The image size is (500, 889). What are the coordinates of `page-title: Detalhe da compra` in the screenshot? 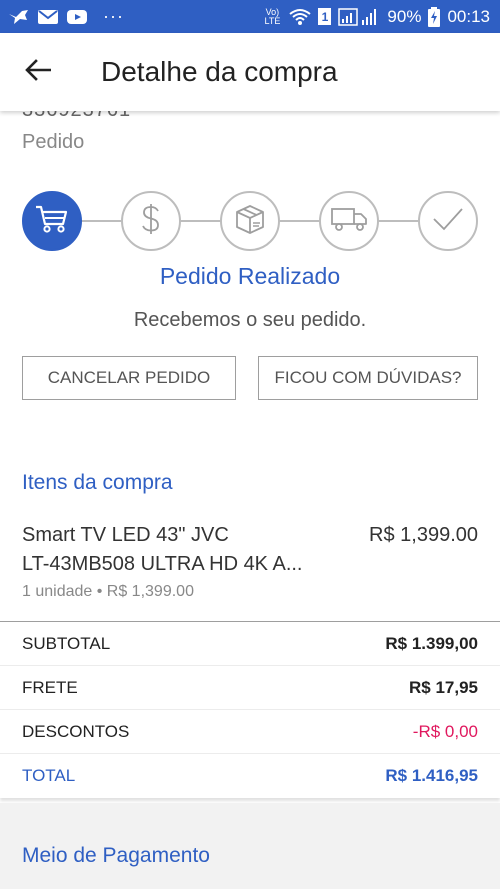 It's located at (219, 71).